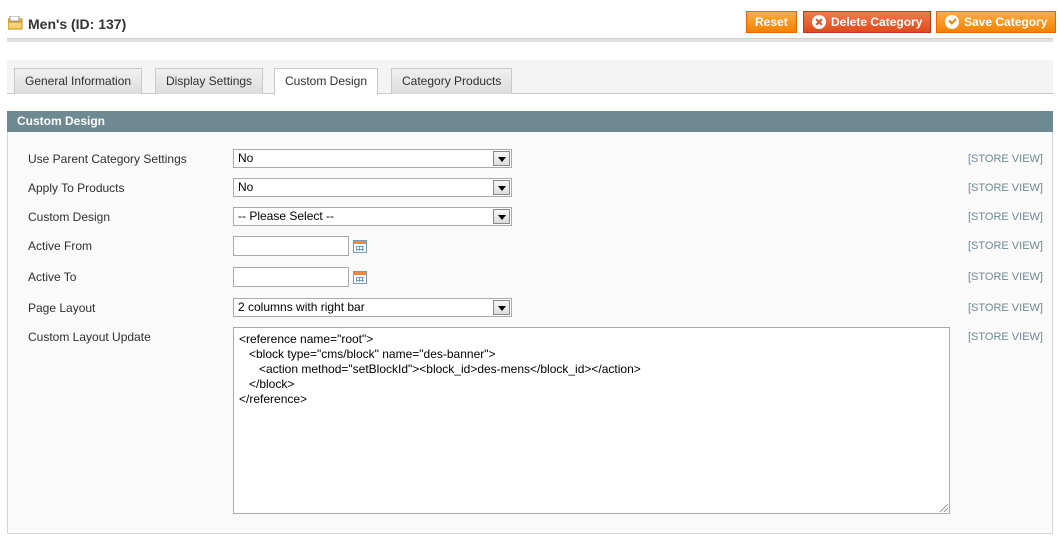  Describe the element at coordinates (15, 23) in the screenshot. I see `folder-category-icon` at that location.